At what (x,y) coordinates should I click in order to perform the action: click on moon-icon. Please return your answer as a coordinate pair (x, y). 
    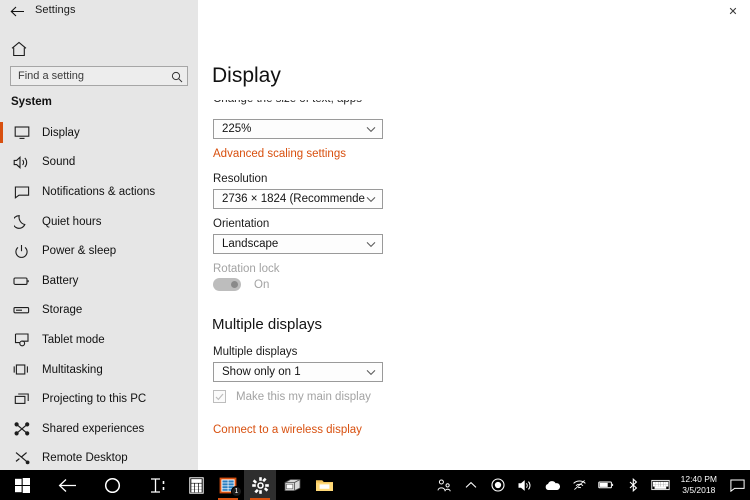
    Looking at the image, I should click on (21, 221).